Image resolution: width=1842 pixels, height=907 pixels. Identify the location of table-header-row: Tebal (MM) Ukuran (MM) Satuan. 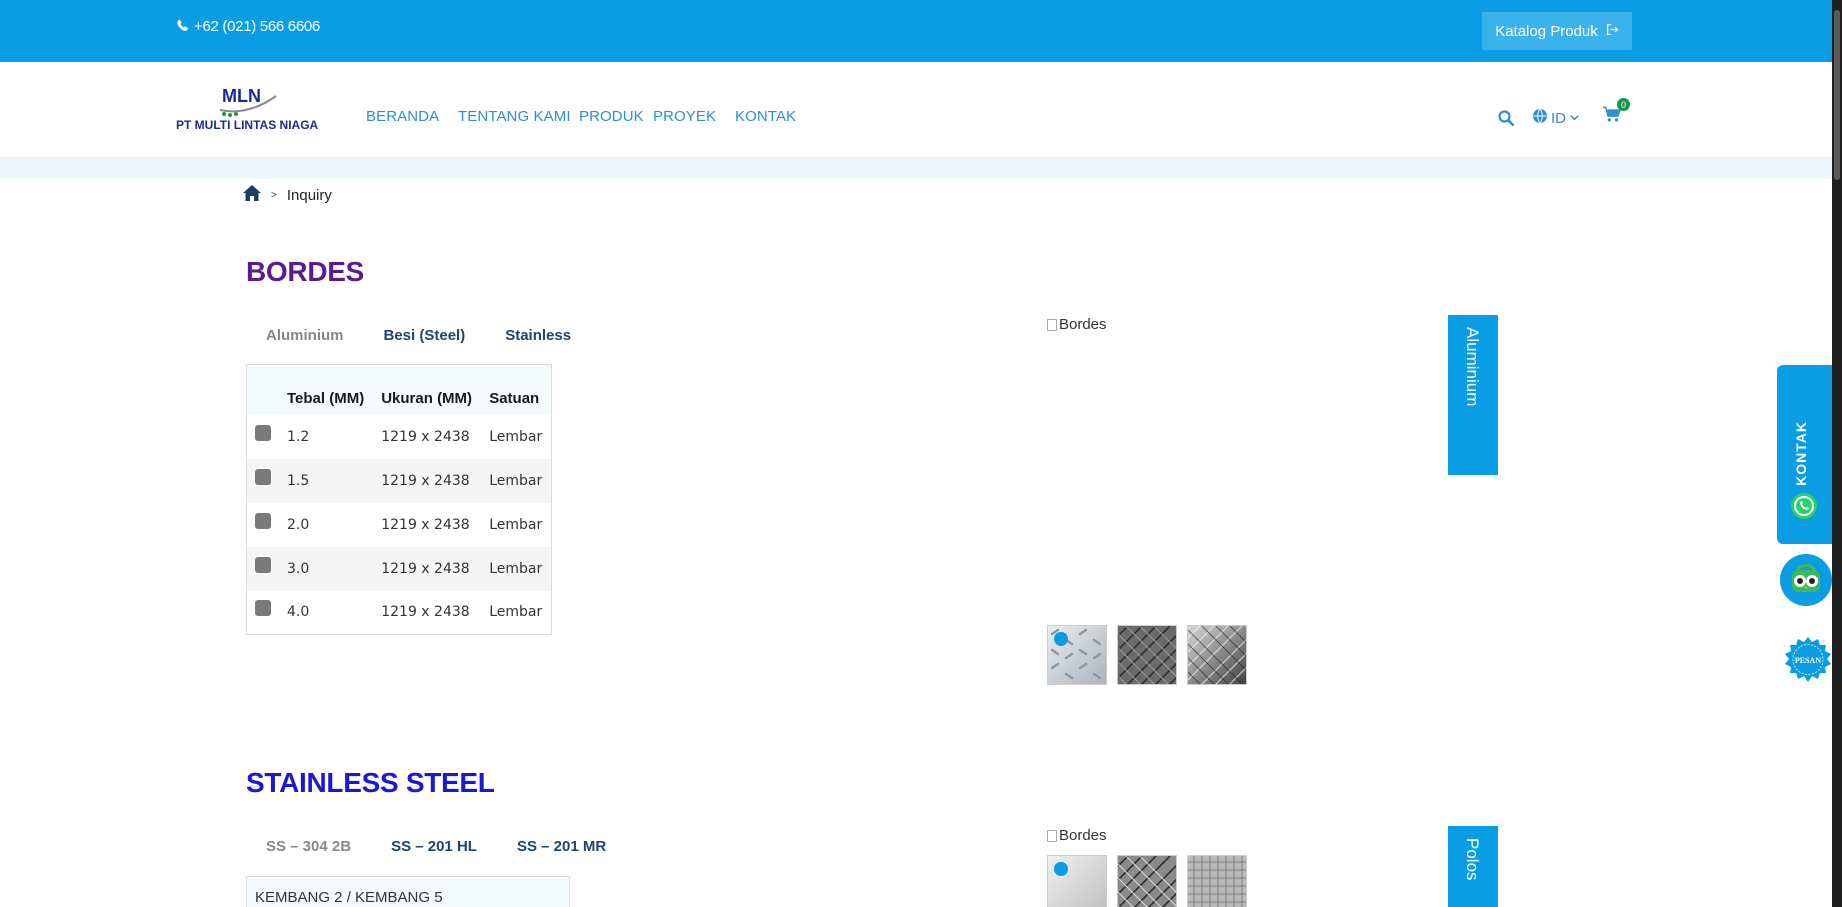
(399, 389).